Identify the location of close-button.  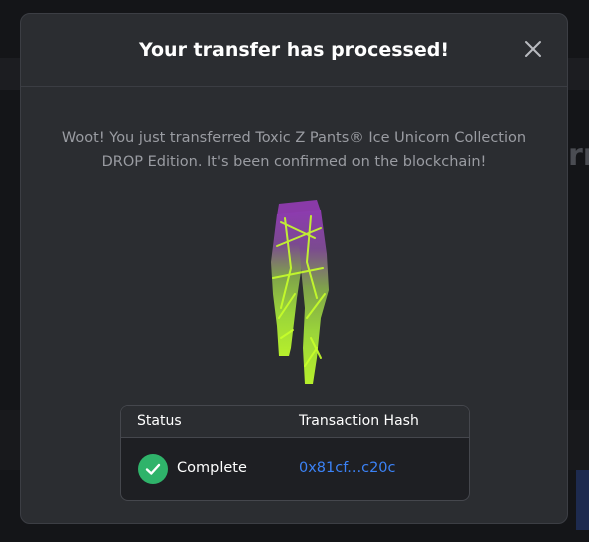
(533, 49).